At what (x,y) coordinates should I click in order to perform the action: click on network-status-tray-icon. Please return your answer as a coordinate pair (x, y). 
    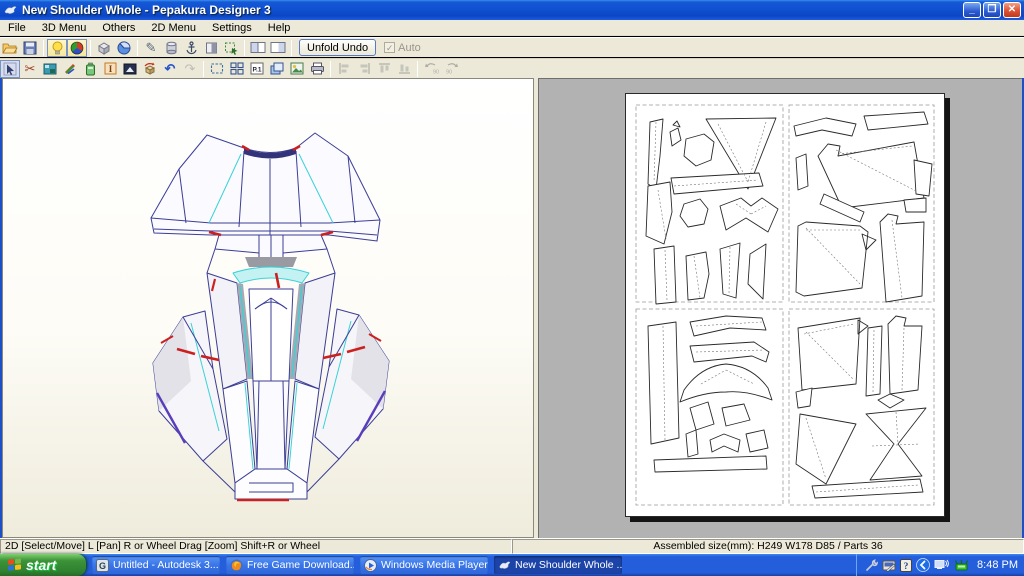
    Looking at the image, I should click on (961, 565).